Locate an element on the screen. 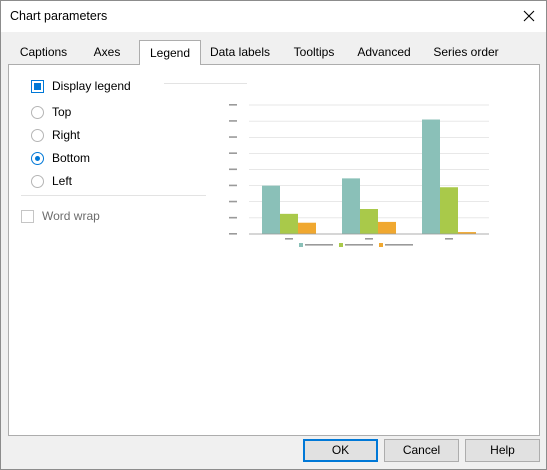  position-left-radio: Left is located at coordinates (51, 181).